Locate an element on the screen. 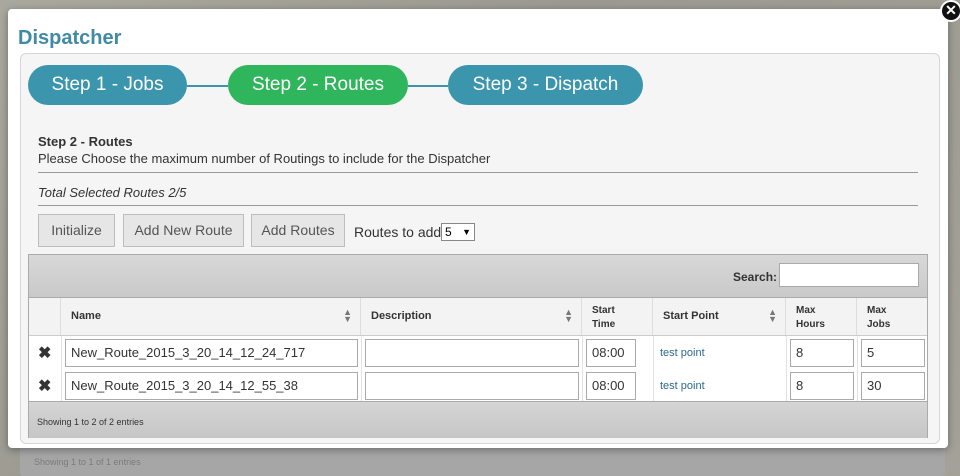 The image size is (960, 476). route-name-input: New_Route_2015_3_20_14_12_55_38 is located at coordinates (211, 386).